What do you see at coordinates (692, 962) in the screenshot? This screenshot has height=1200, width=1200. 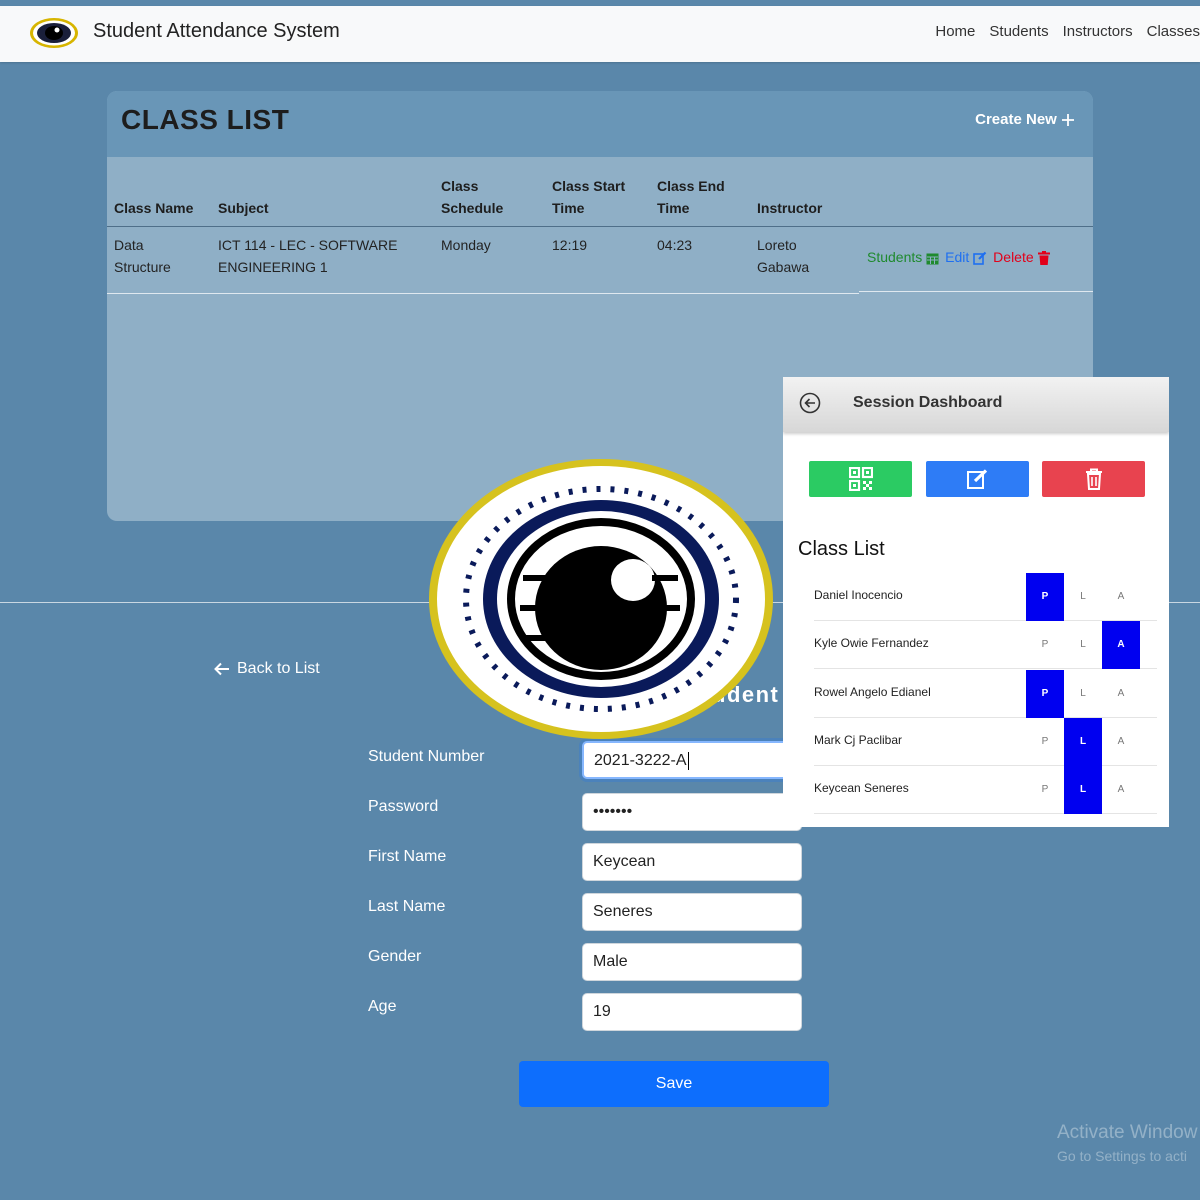 I see `gender-input: Male` at bounding box center [692, 962].